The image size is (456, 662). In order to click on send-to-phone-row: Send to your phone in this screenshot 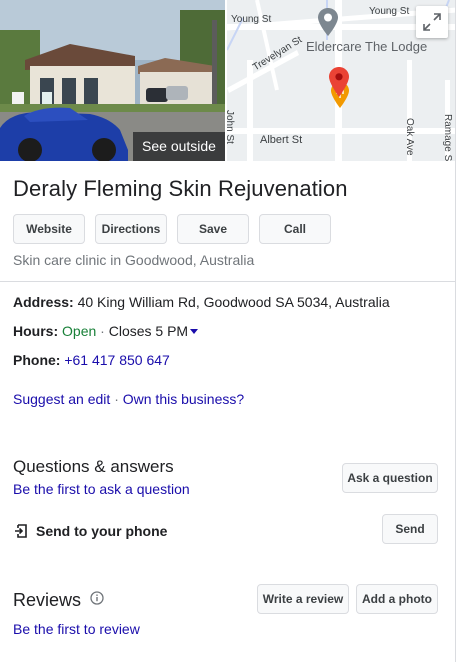, I will do `click(90, 531)`.